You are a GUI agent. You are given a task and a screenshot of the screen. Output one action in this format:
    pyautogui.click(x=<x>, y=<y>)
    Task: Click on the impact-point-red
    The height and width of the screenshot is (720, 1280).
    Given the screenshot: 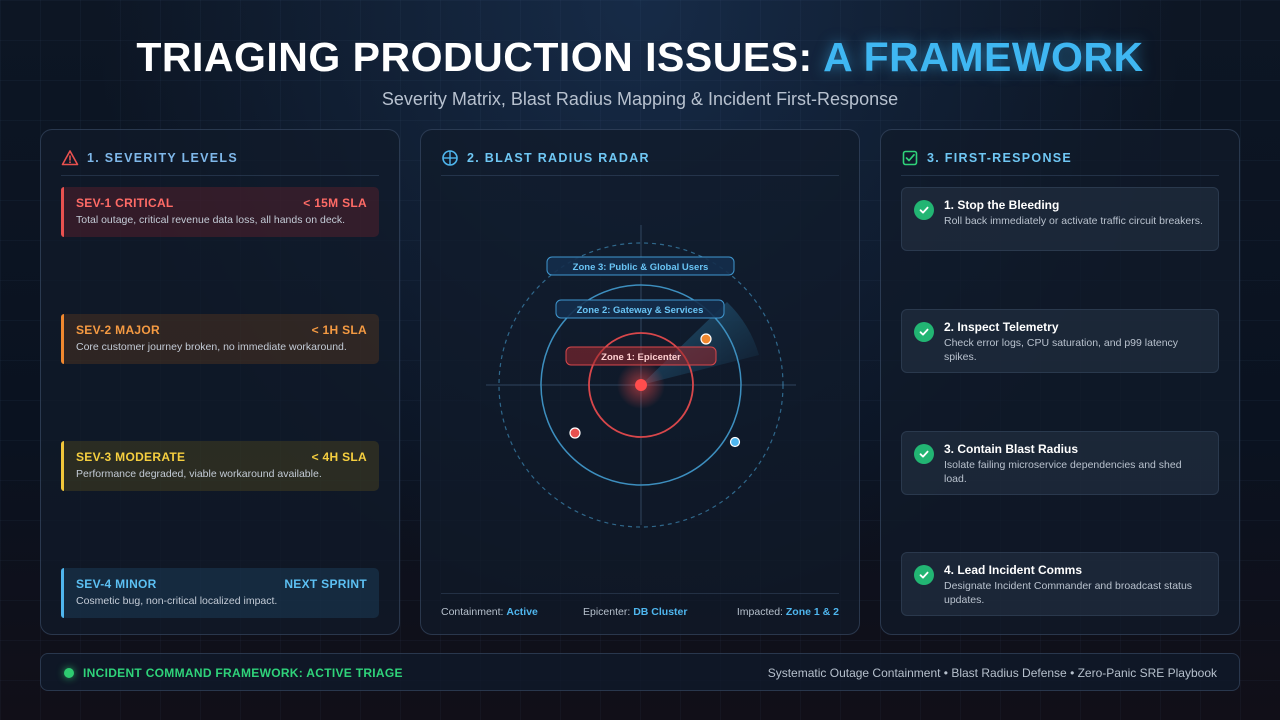 What is the action you would take?
    pyautogui.click(x=575, y=433)
    